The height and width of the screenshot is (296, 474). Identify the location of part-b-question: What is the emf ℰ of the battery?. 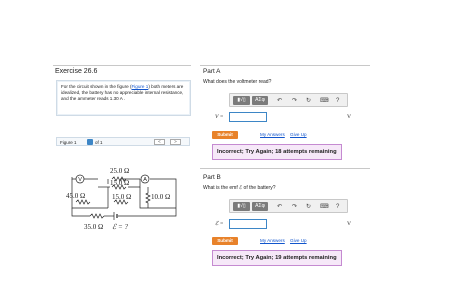
(239, 188).